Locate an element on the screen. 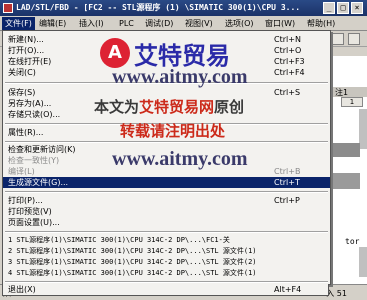 The image size is (367, 300). menu-edit: 编辑(E) is located at coordinates (52, 23).